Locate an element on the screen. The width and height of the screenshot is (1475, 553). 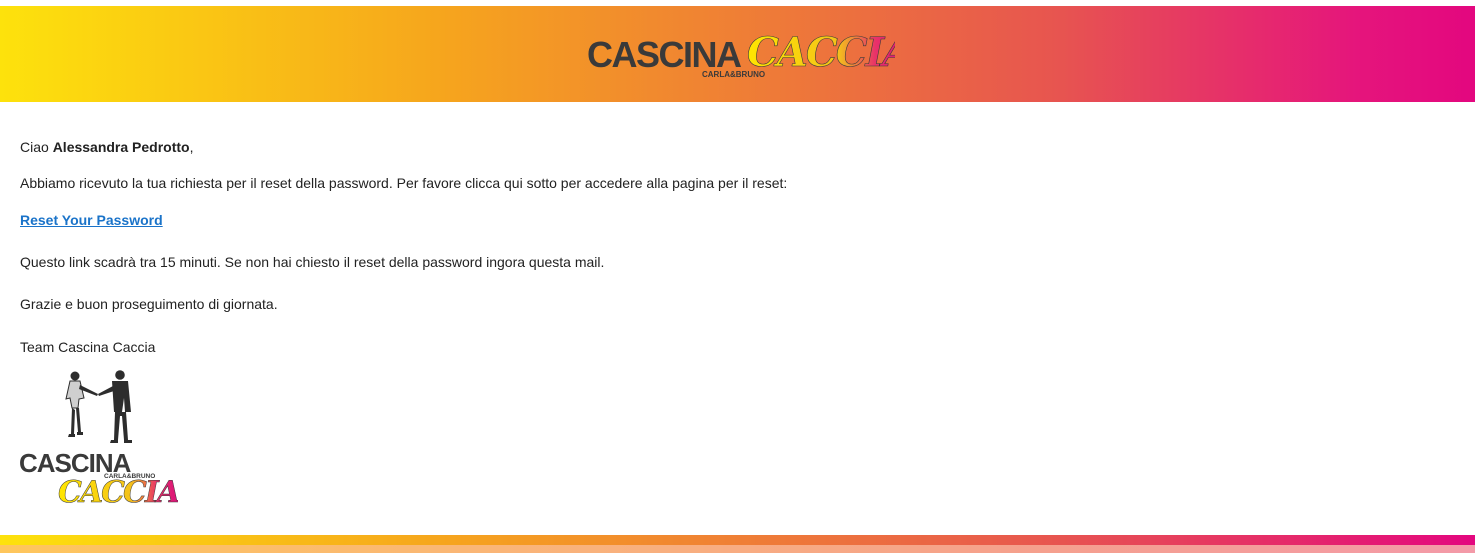
signature: Team Cascina Caccia is located at coordinates (88, 347).